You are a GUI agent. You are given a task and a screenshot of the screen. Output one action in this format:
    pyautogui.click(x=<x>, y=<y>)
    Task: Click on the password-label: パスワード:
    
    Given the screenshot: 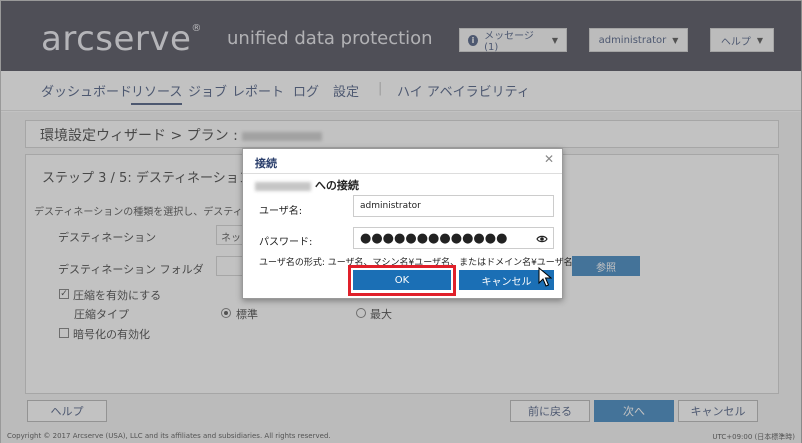 What is the action you would take?
    pyautogui.click(x=286, y=242)
    